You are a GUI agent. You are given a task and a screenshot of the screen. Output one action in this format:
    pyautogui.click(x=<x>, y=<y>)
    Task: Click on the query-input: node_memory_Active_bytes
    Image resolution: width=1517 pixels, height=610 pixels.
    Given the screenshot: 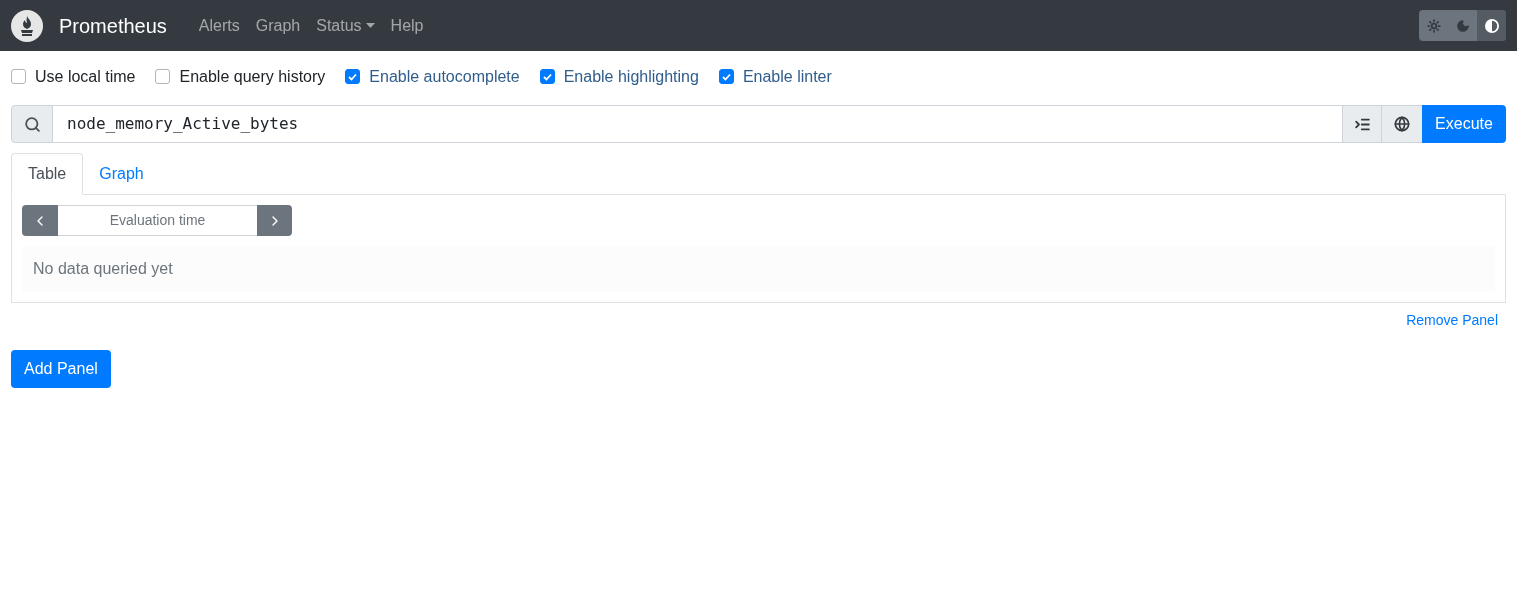 What is the action you would take?
    pyautogui.click(x=697, y=124)
    